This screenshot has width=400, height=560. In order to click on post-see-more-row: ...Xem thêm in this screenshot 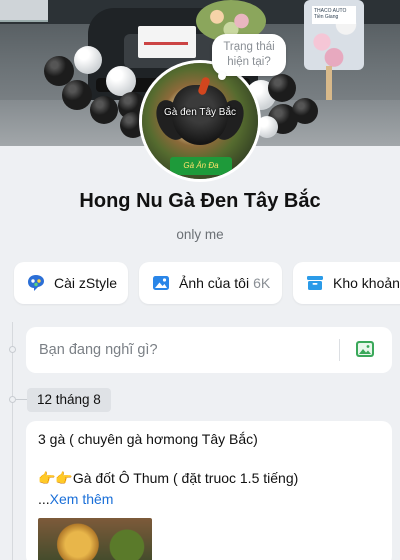, I will do `click(75, 499)`.